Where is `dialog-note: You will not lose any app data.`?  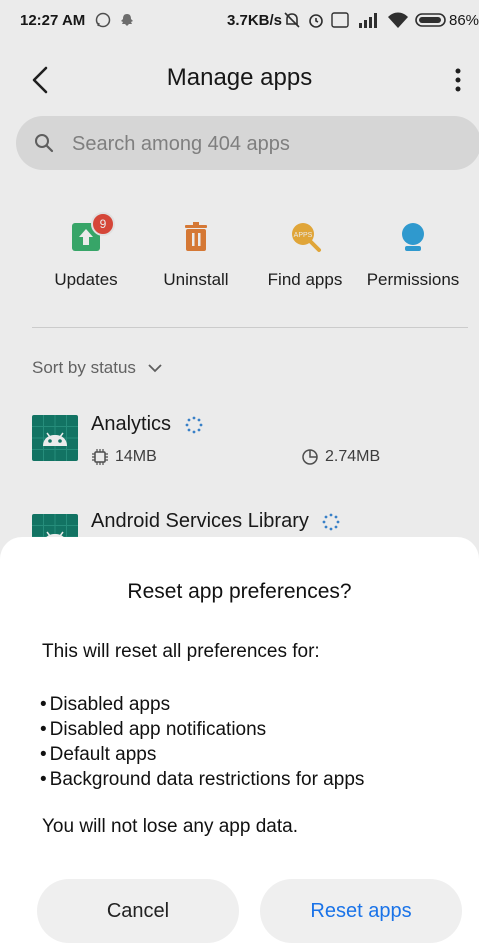 dialog-note: You will not lose any app data. is located at coordinates (170, 826).